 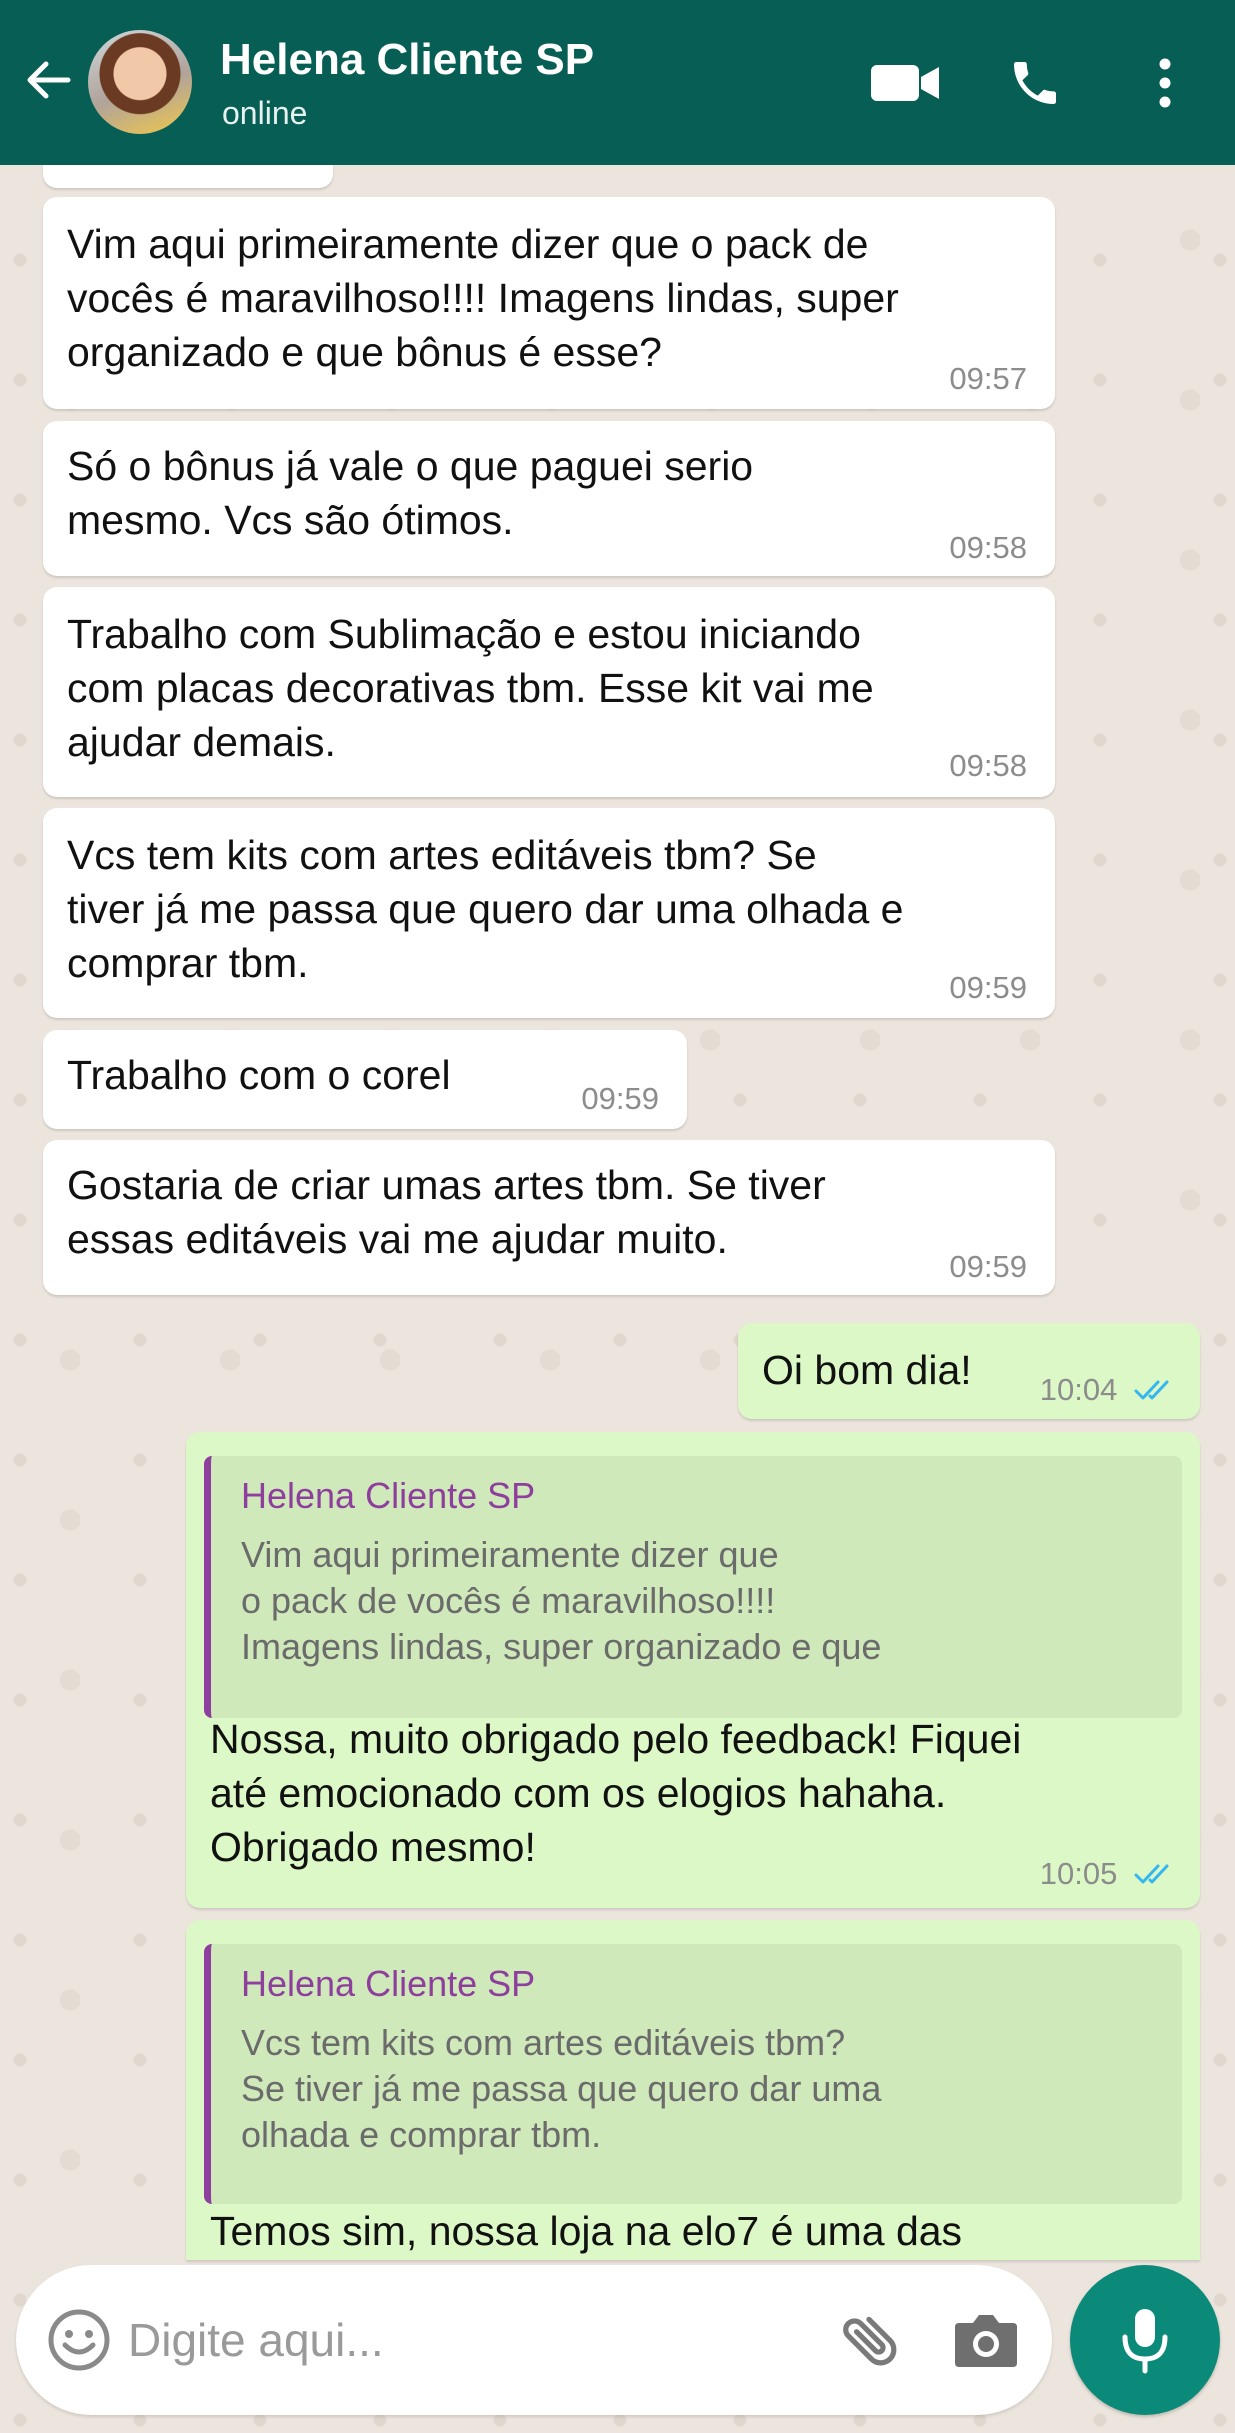 What do you see at coordinates (586, 2231) in the screenshot?
I see `message-text: Temos sim, nossa loja na elo7 é uma das` at bounding box center [586, 2231].